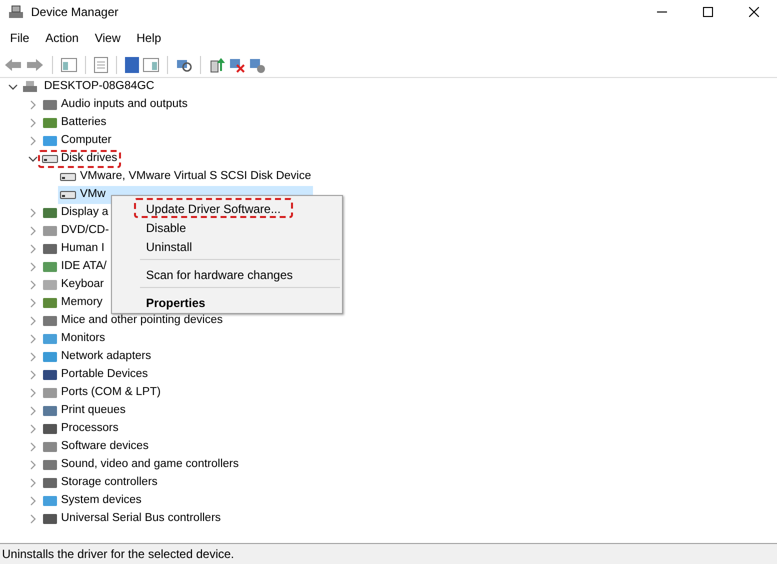  I want to click on tree-item: Batteries, so click(83, 123).